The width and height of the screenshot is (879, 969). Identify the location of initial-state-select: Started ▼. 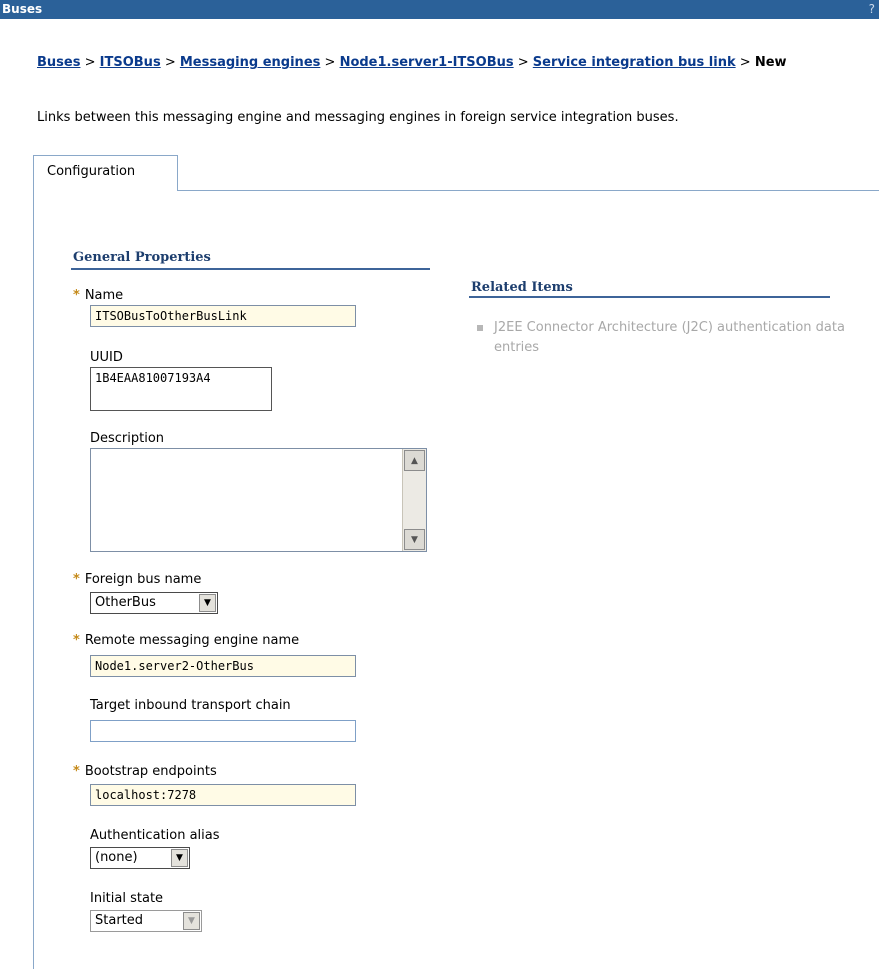
(146, 921).